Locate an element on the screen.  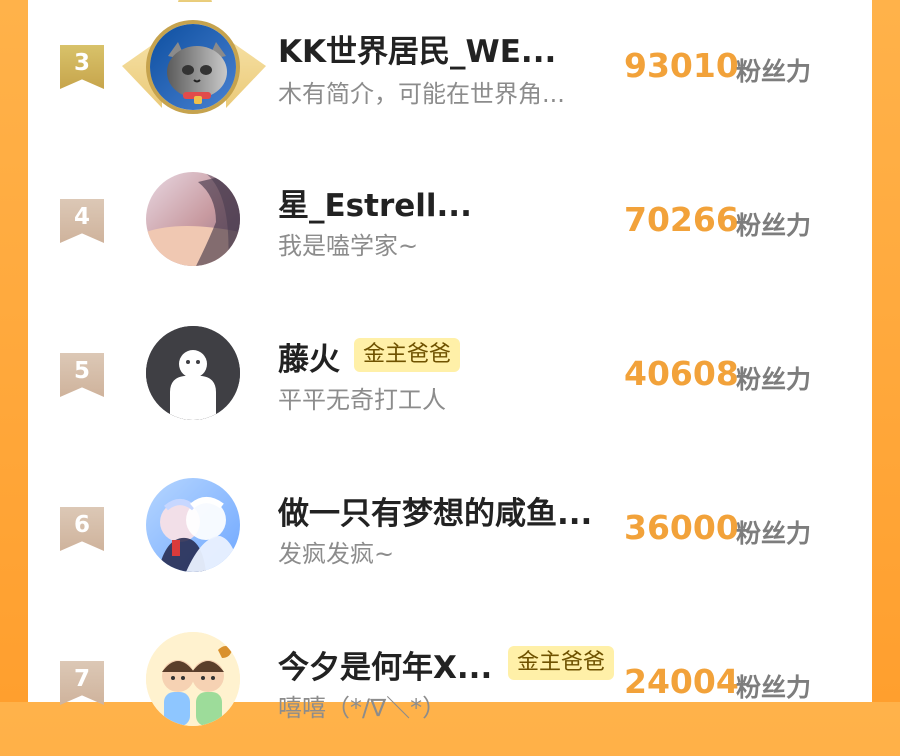
user-bio: 我是嗑学家~ is located at coordinates (348, 246).